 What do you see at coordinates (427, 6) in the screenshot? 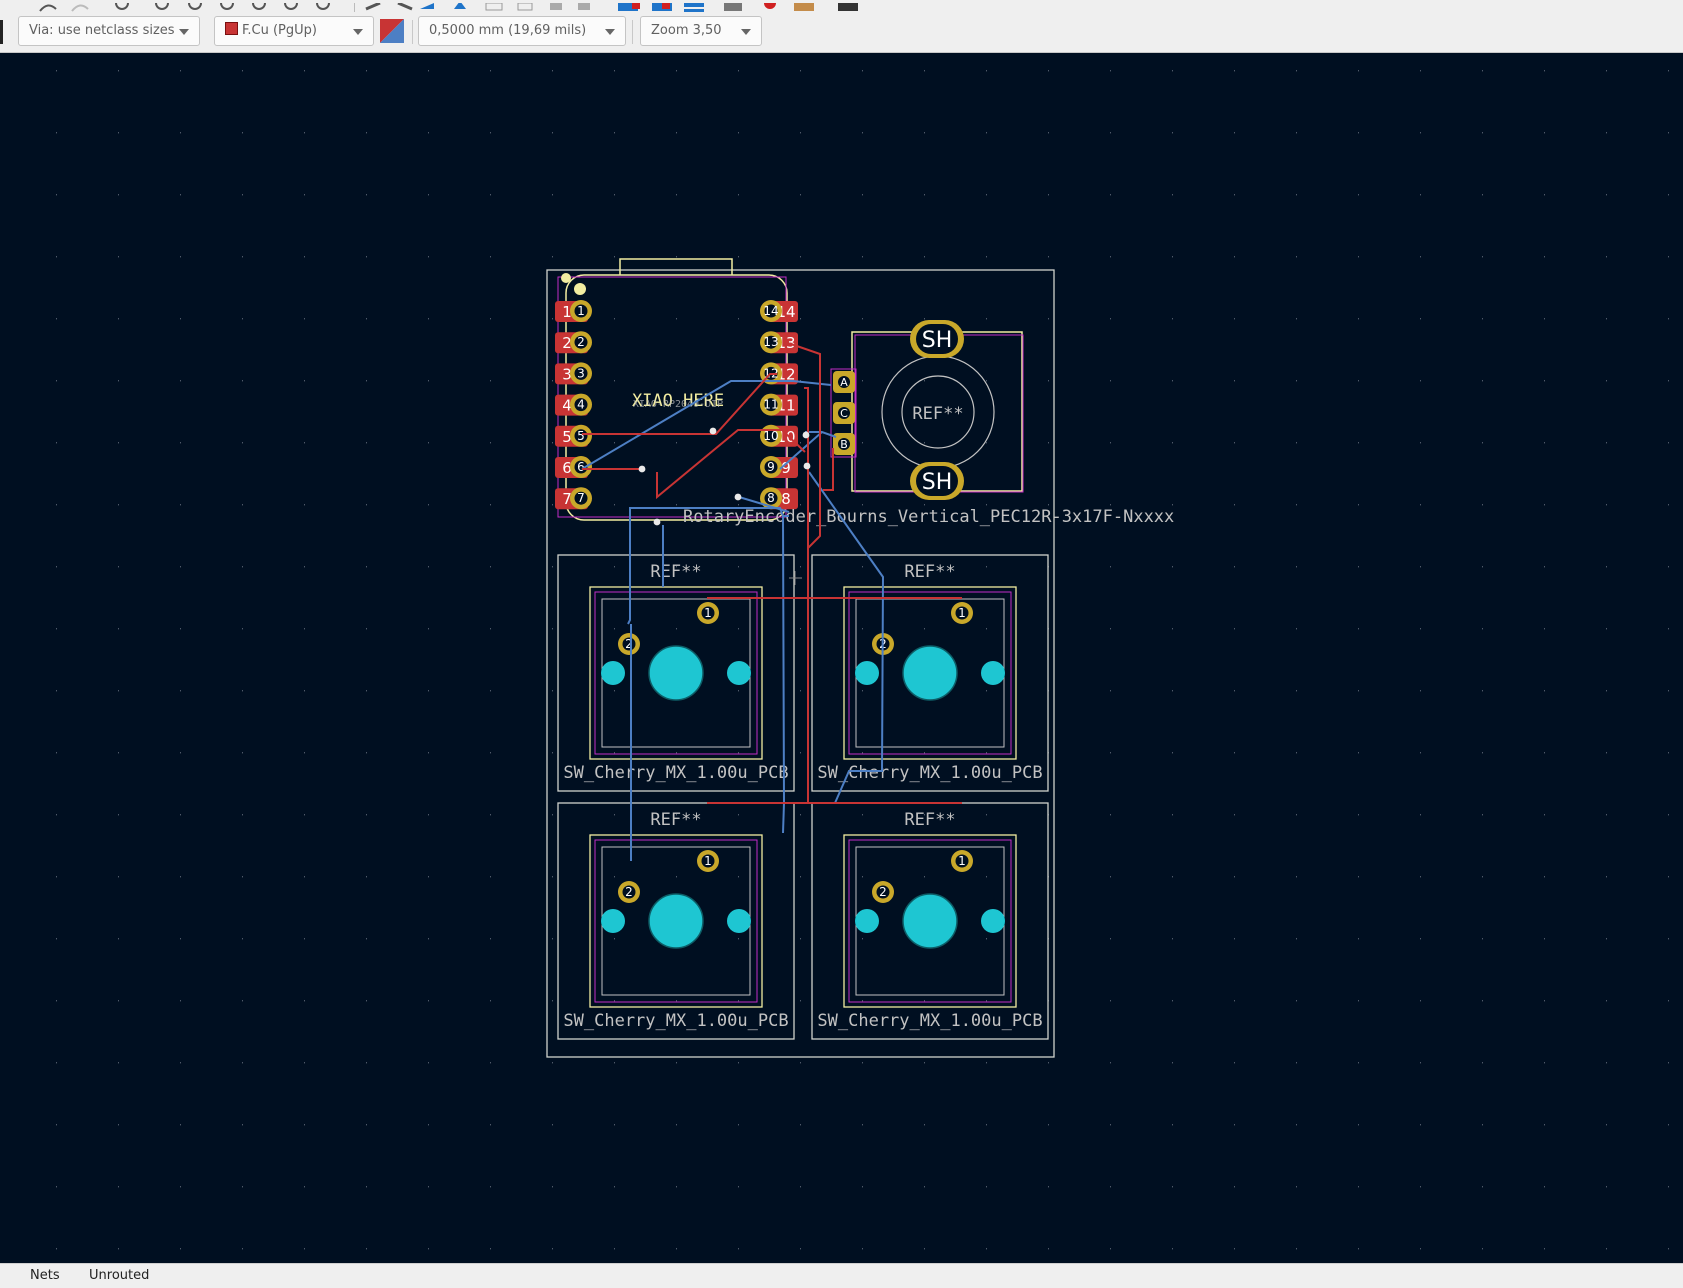
I see `flip-icon` at bounding box center [427, 6].